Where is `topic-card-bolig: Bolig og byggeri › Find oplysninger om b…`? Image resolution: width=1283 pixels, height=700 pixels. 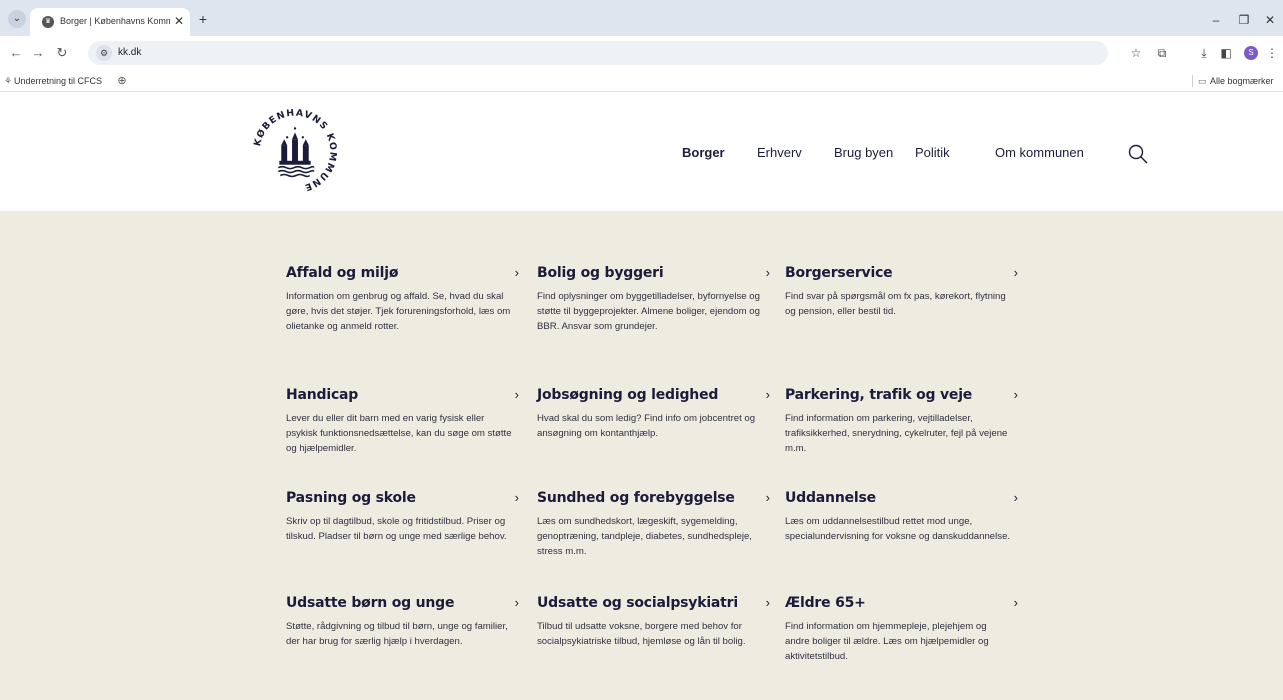 topic-card-bolig: Bolig og byggeri › Find oplysninger om b… is located at coordinates (654, 299).